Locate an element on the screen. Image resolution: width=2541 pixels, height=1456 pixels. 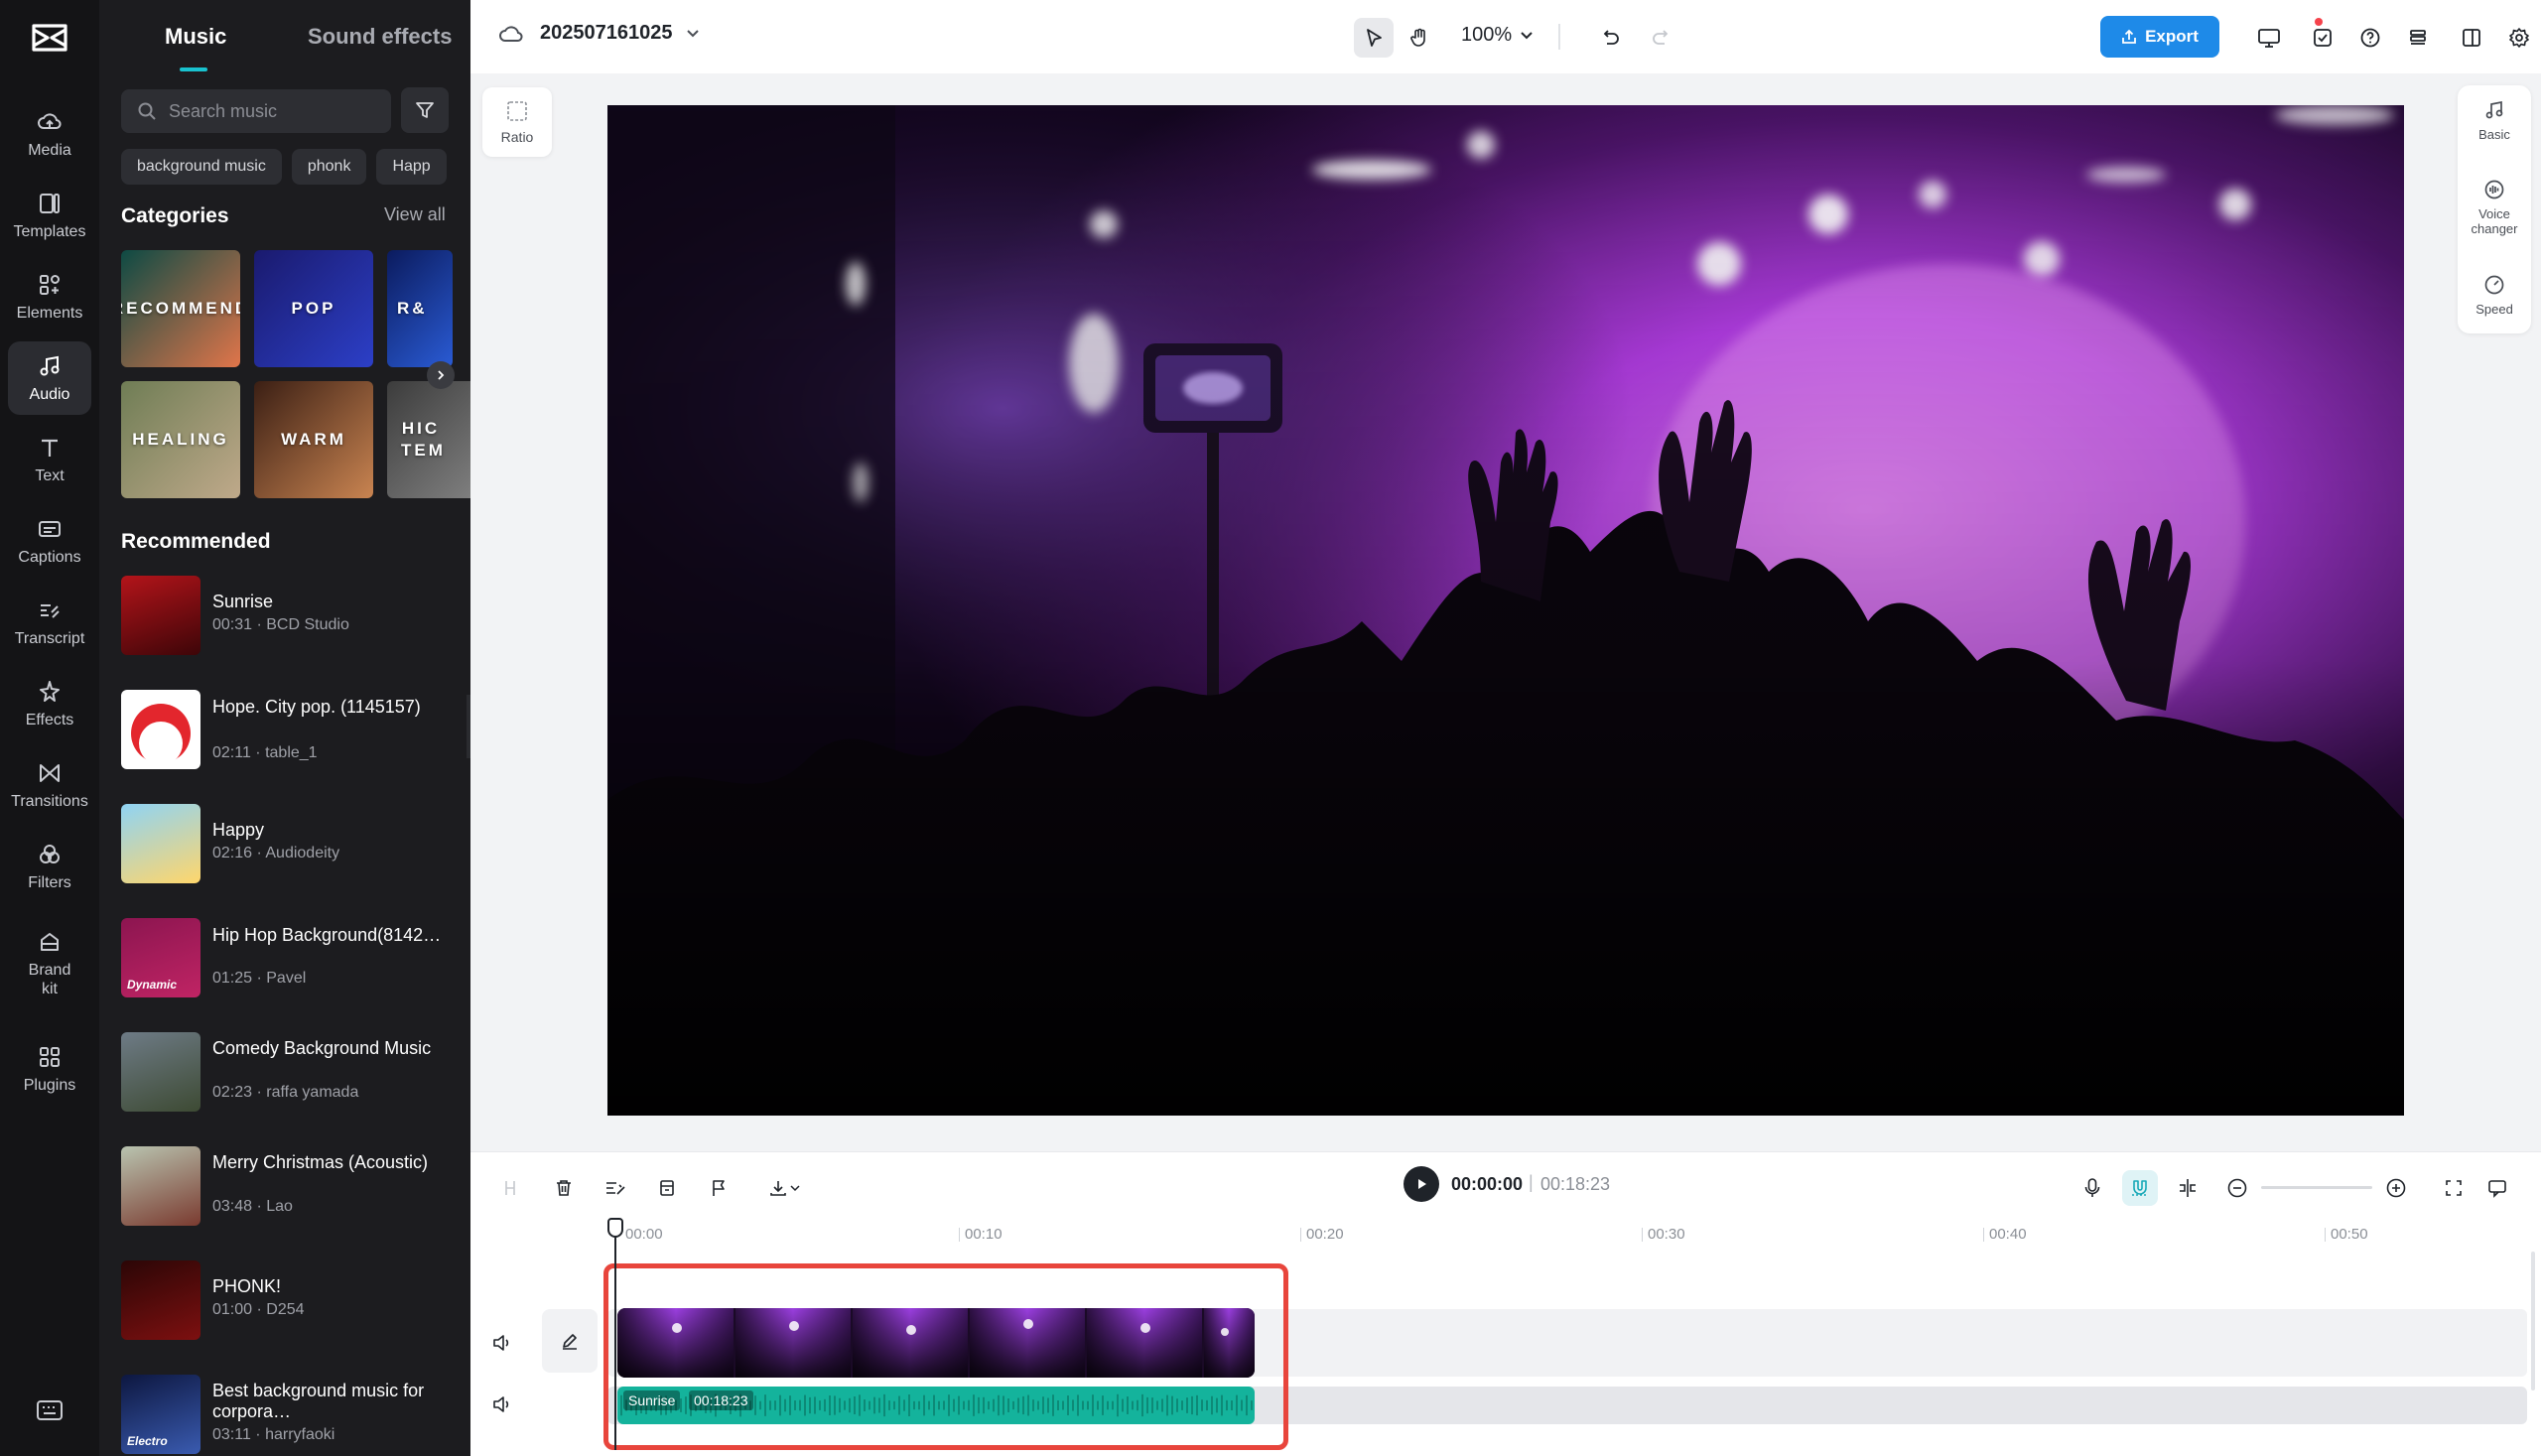
basic-tool-button: Basic is located at coordinates (2494, 120).